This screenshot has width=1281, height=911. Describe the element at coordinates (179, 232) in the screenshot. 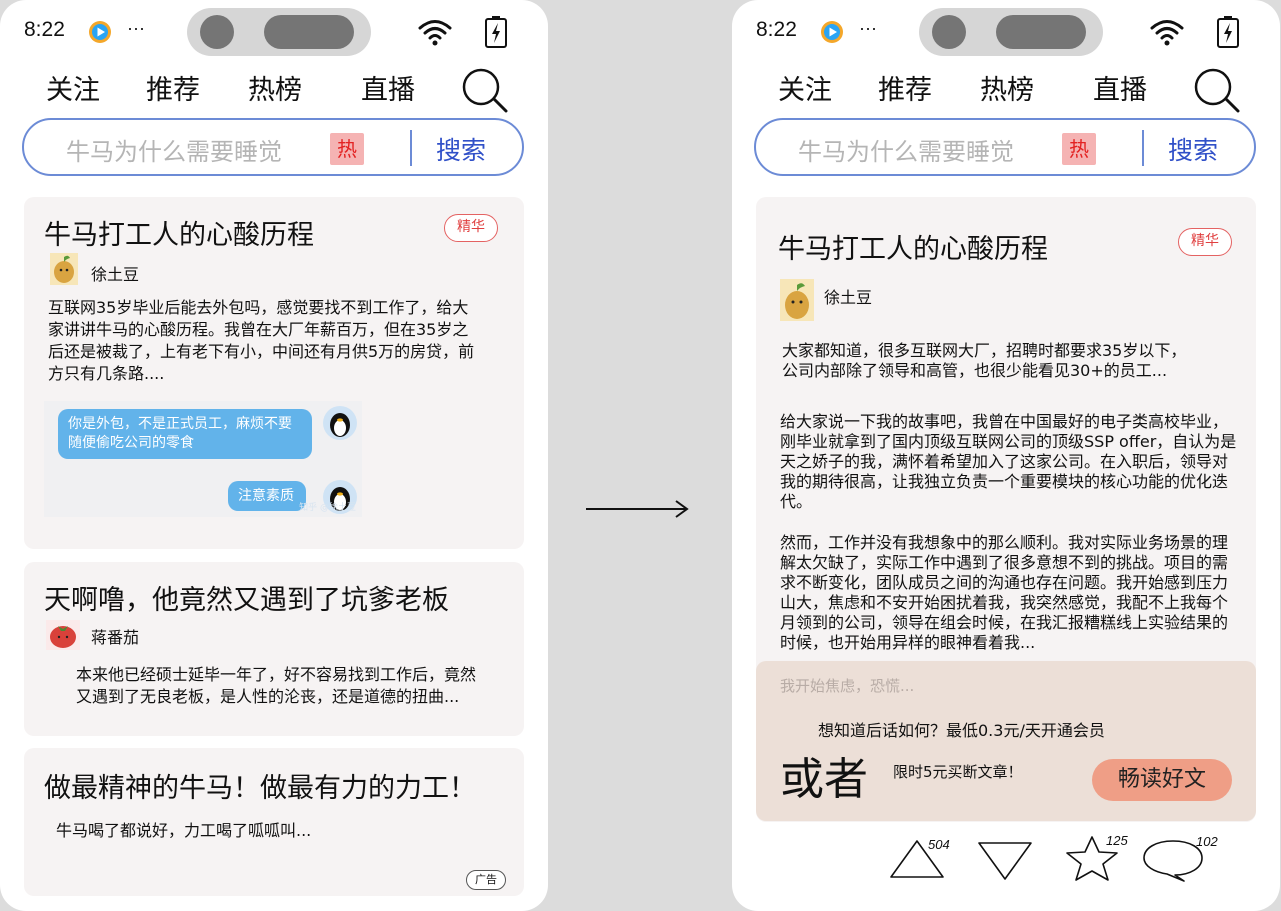

I see `card-title: 牛马打工人的心酸历程` at that location.